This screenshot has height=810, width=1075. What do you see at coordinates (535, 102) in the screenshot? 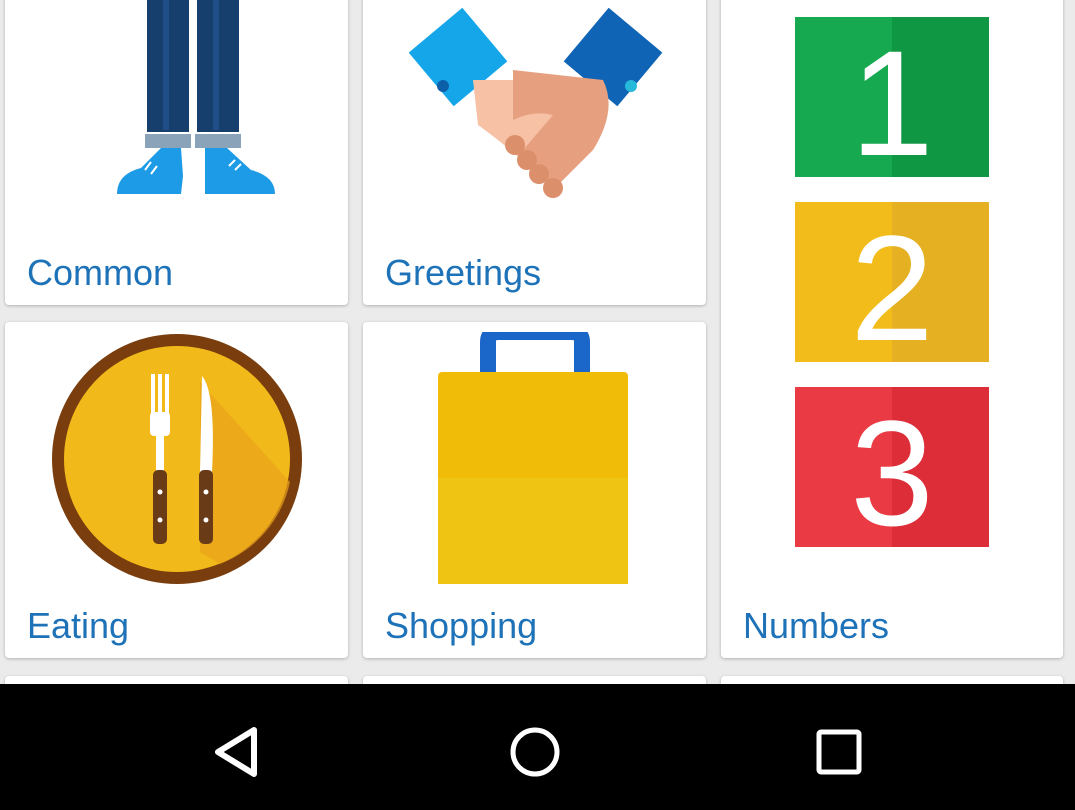
I see `handshake-icon` at bounding box center [535, 102].